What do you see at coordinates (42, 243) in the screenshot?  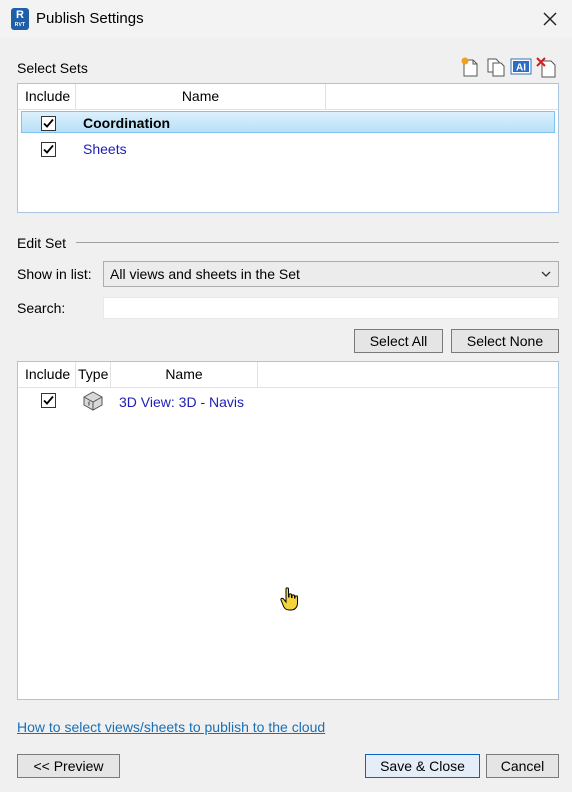 I see `edit-set-label: Edit Set` at bounding box center [42, 243].